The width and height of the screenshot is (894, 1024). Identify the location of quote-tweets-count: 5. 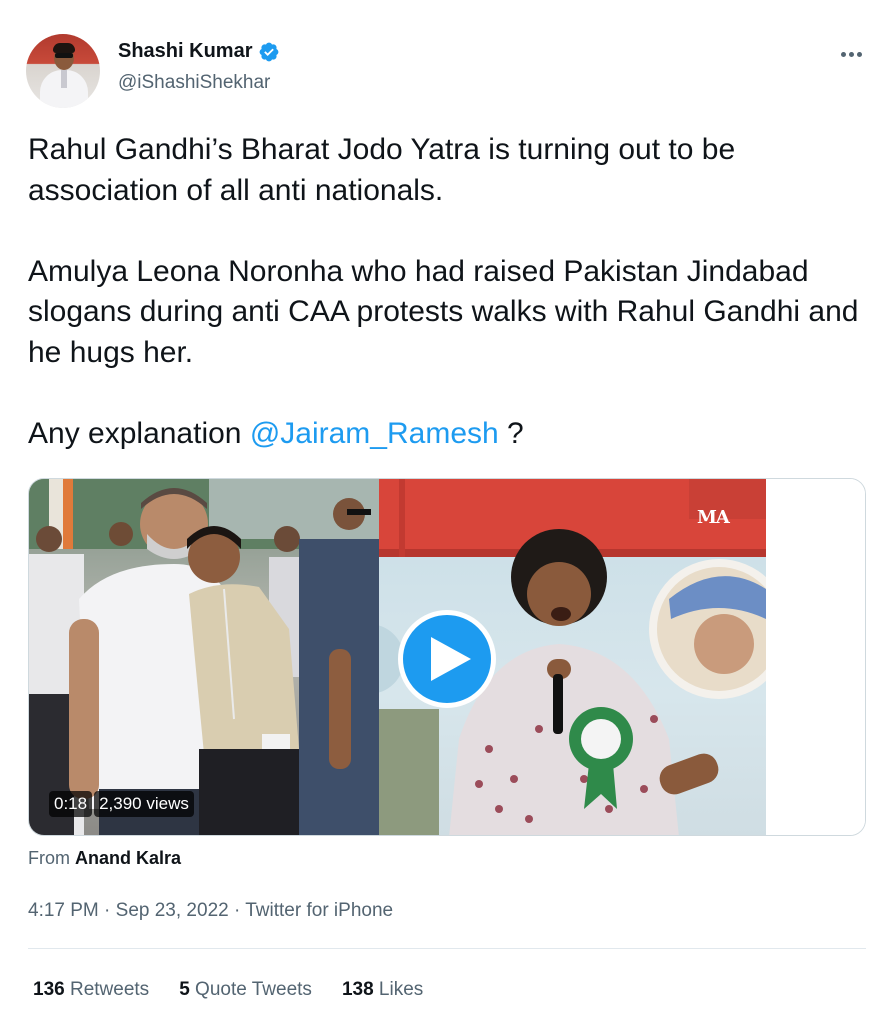
(184, 989).